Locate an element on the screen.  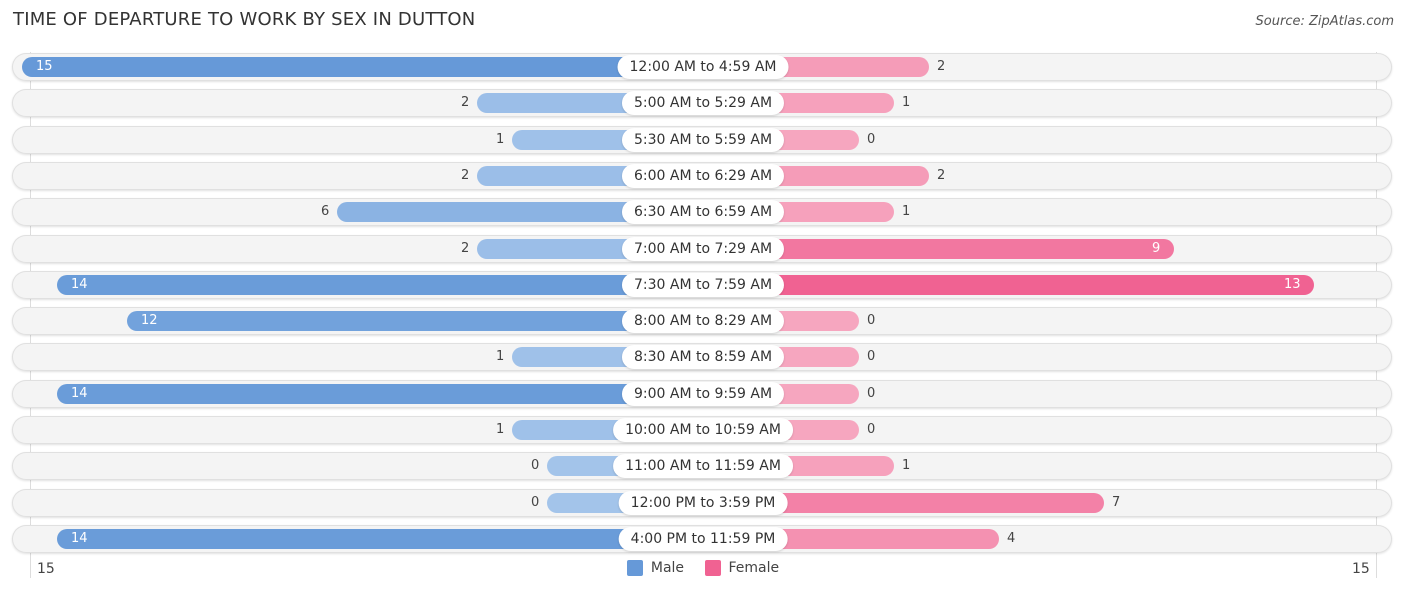
bar-female is located at coordinates (1008, 284).